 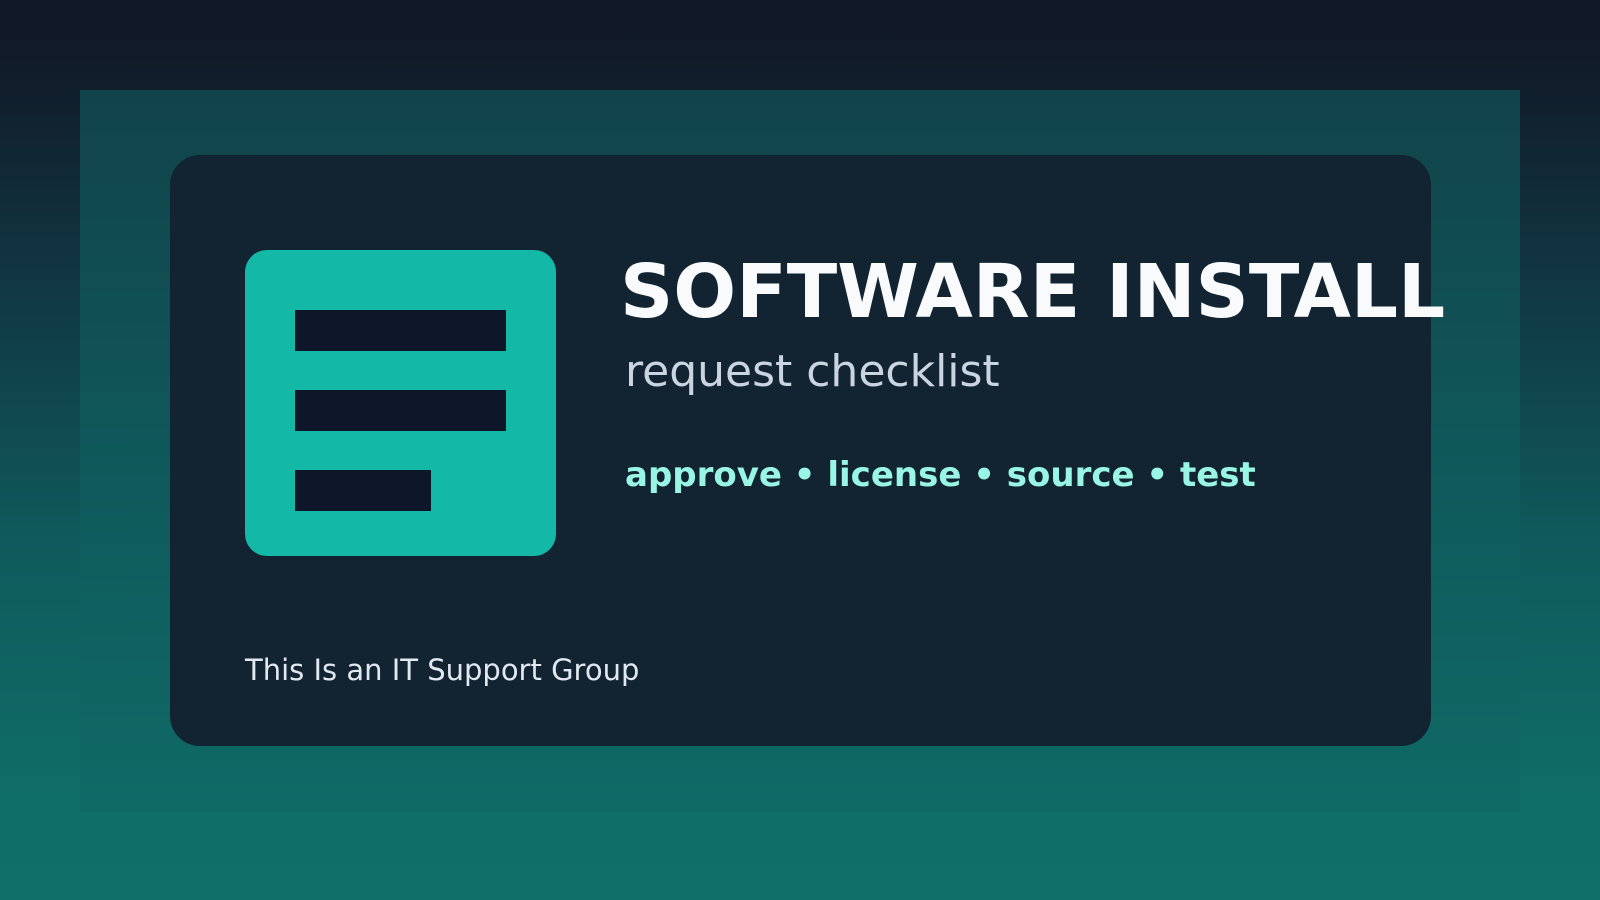 What do you see at coordinates (812, 371) in the screenshot?
I see `page-subtitle: request checklist` at bounding box center [812, 371].